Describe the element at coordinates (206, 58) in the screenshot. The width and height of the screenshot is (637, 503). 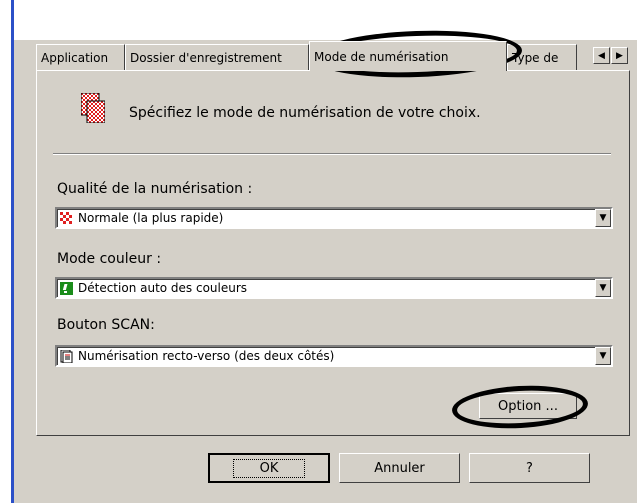
I see `tab-label: Dossier d'enregistrement` at that location.